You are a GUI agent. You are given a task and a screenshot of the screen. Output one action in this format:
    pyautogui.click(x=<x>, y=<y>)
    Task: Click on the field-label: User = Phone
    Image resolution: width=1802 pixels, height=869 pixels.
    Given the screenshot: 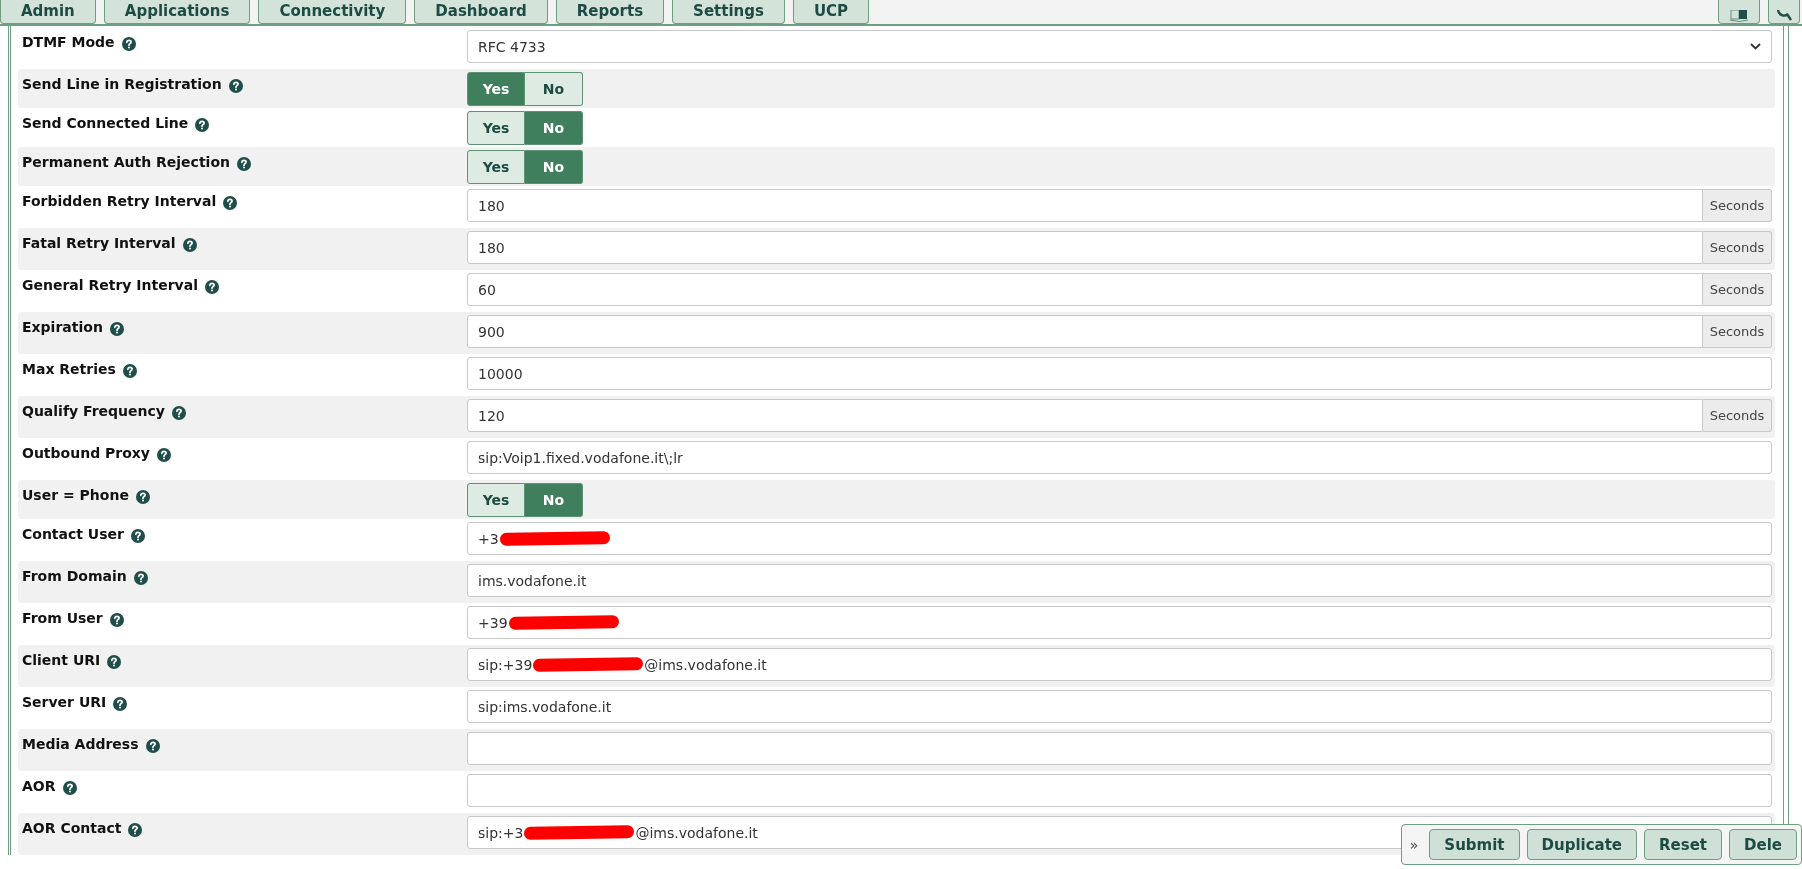 What is the action you would take?
    pyautogui.click(x=75, y=495)
    